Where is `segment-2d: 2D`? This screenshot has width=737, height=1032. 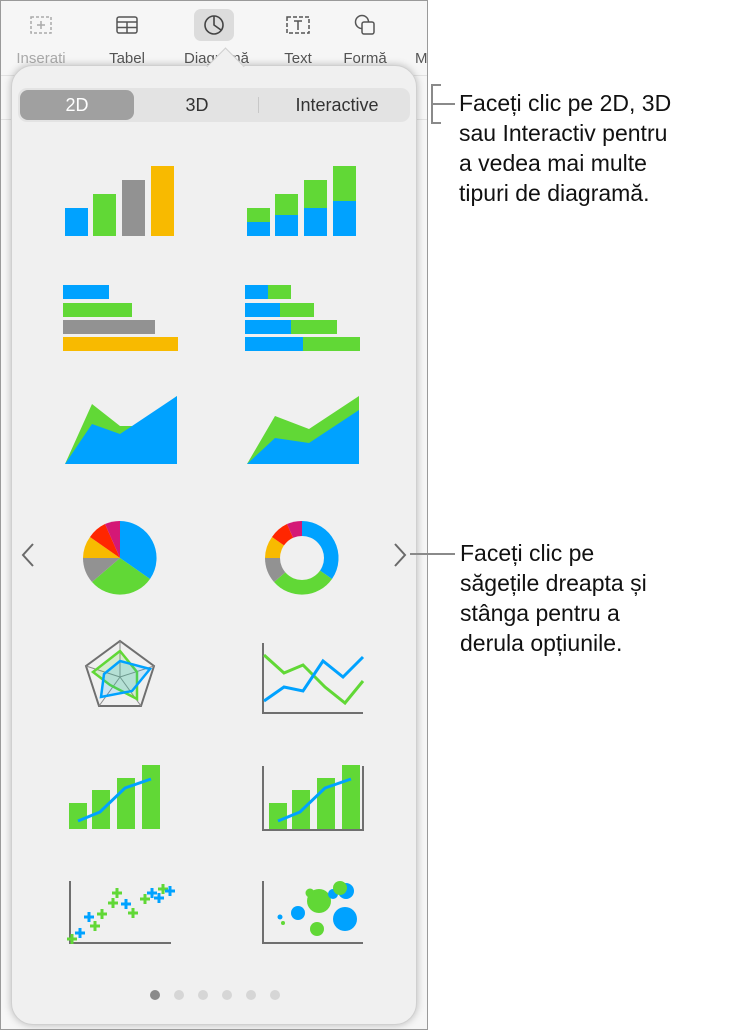 segment-2d: 2D is located at coordinates (77, 105).